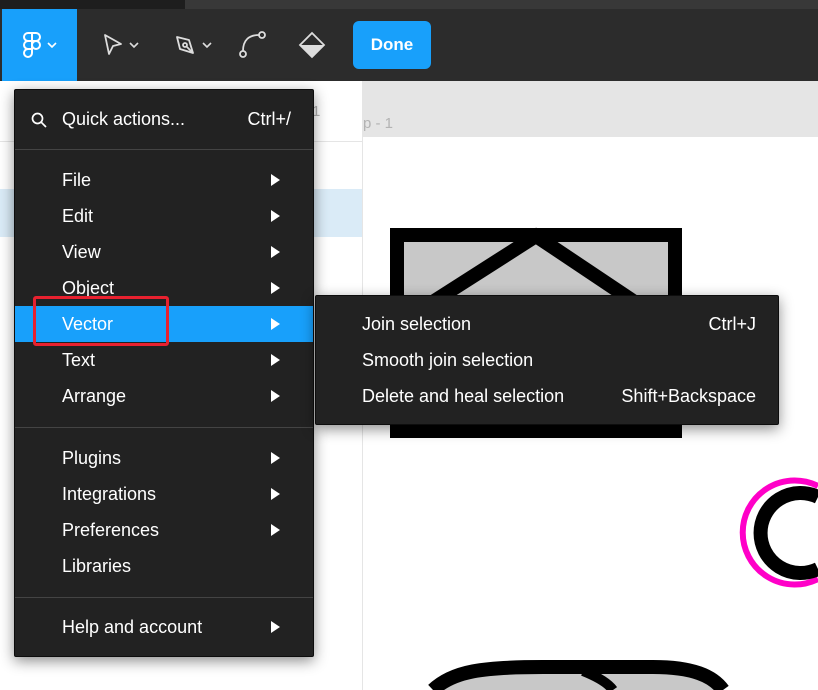 This screenshot has height=690, width=818. Describe the element at coordinates (77, 179) in the screenshot. I see `menu-item-label: File` at that location.